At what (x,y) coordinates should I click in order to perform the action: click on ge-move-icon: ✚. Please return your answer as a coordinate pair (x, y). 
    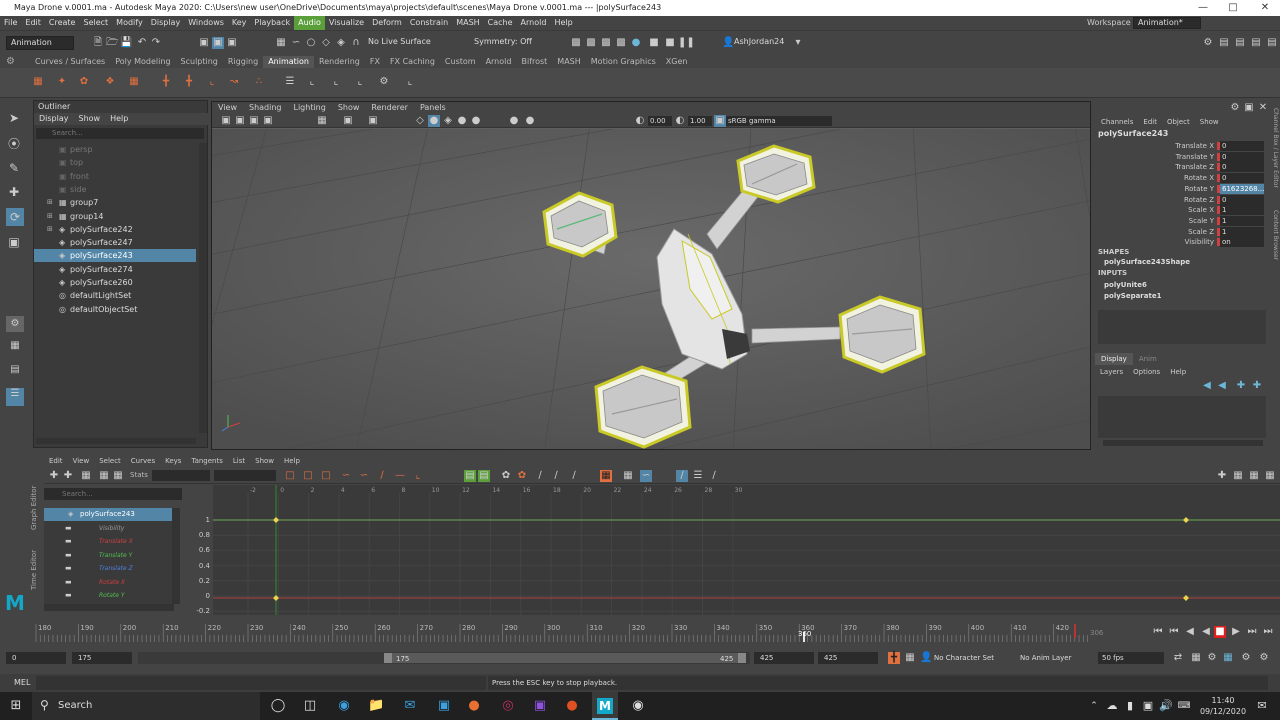
    Looking at the image, I should click on (1222, 476).